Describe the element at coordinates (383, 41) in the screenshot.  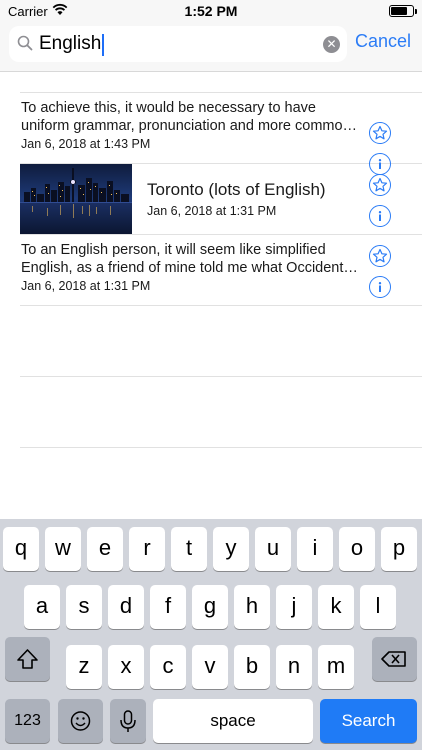
I see `cancel-button: Cancel` at that location.